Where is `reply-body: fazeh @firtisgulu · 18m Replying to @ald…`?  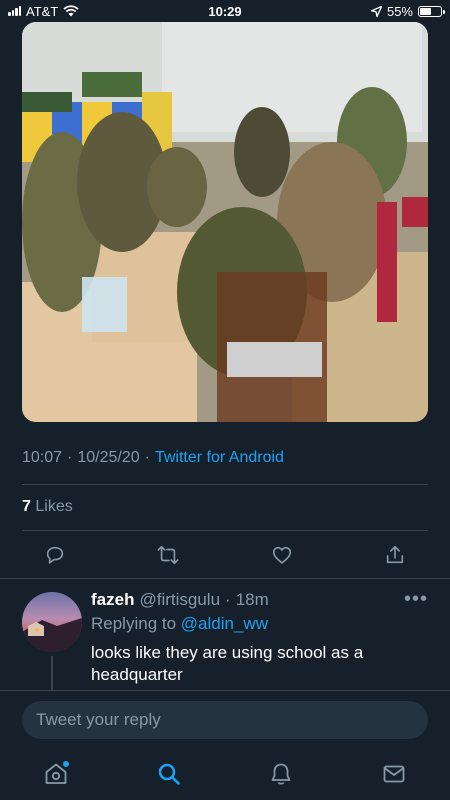
reply-body: fazeh @firtisgulu · 18m Replying to @ald… is located at coordinates (260, 638).